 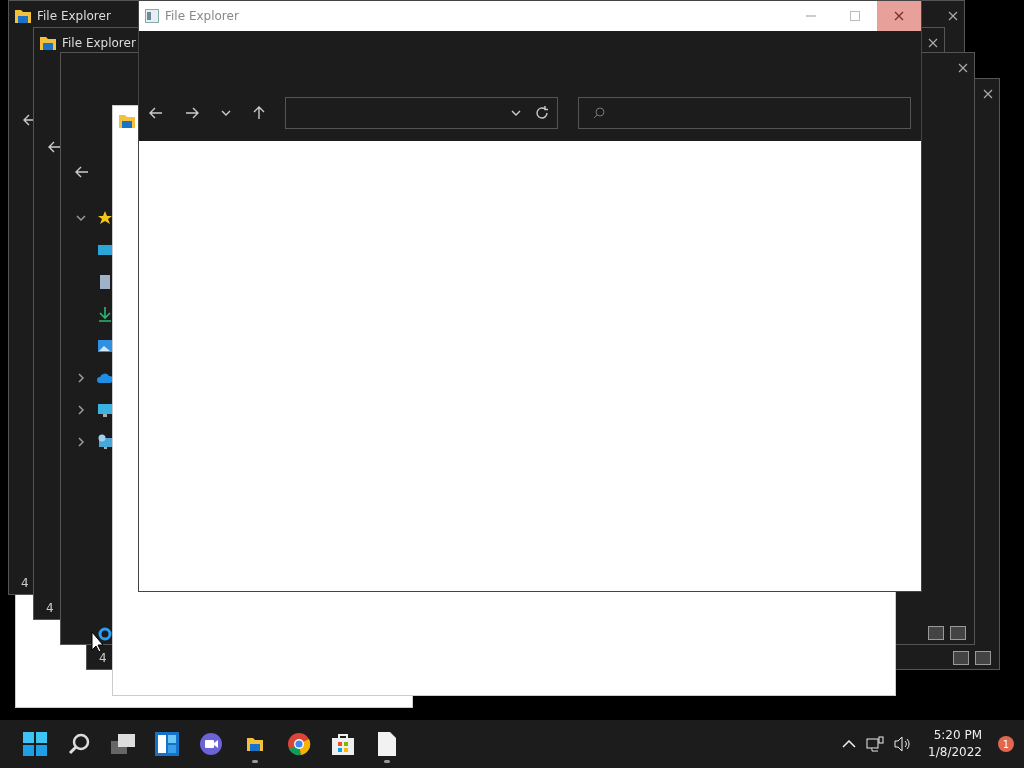 I want to click on chat-icon, so click(x=211, y=744).